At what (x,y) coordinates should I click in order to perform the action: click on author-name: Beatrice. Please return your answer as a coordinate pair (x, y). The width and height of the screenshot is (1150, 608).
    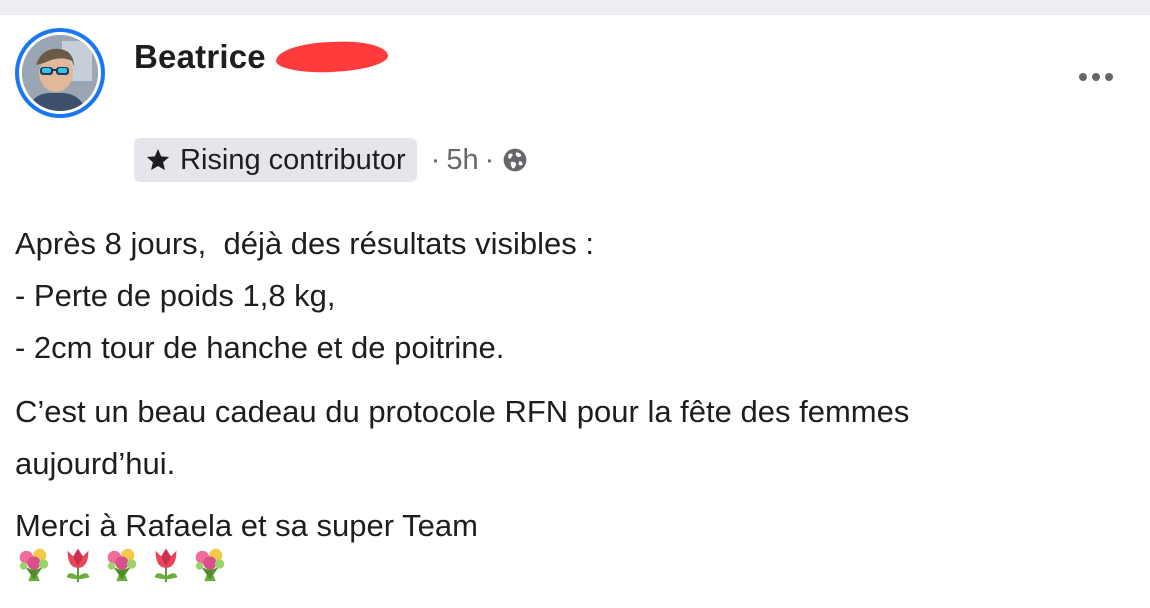
    Looking at the image, I should click on (200, 57).